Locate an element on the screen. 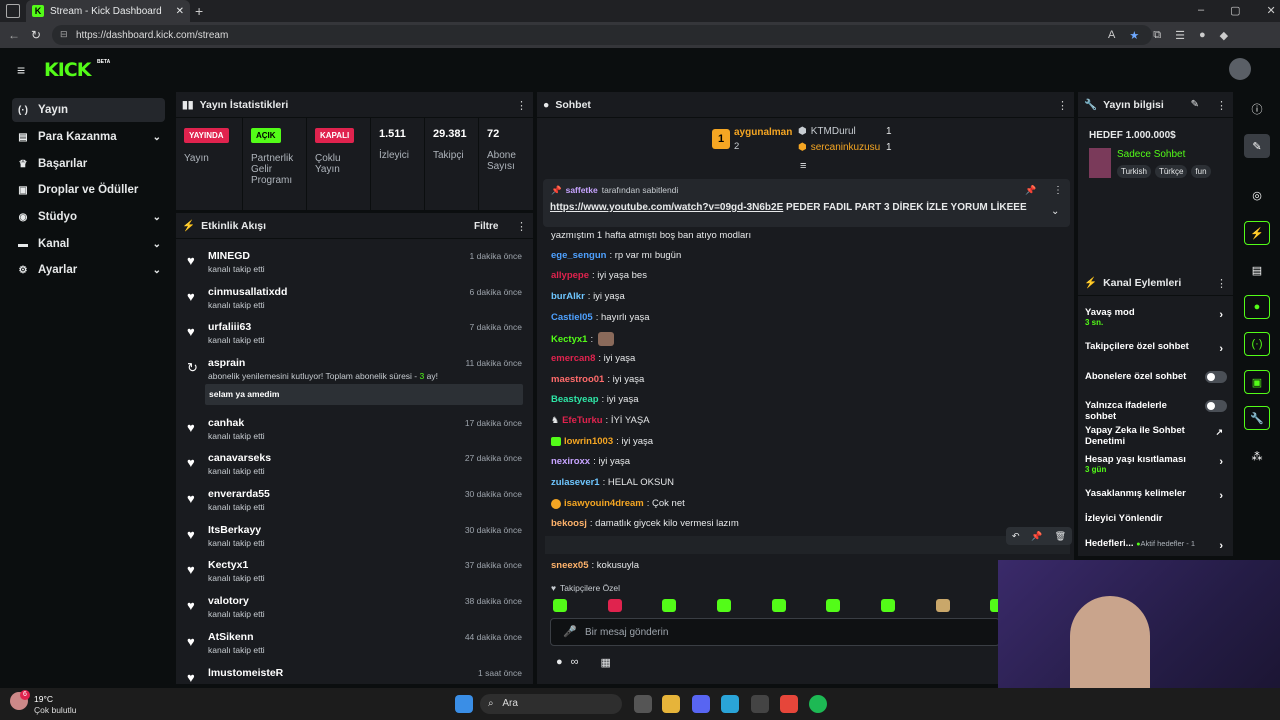 Image resolution: width=1280 pixels, height=720 pixels. sidebar-item-yayin: (·) Yayın is located at coordinates (88, 110).